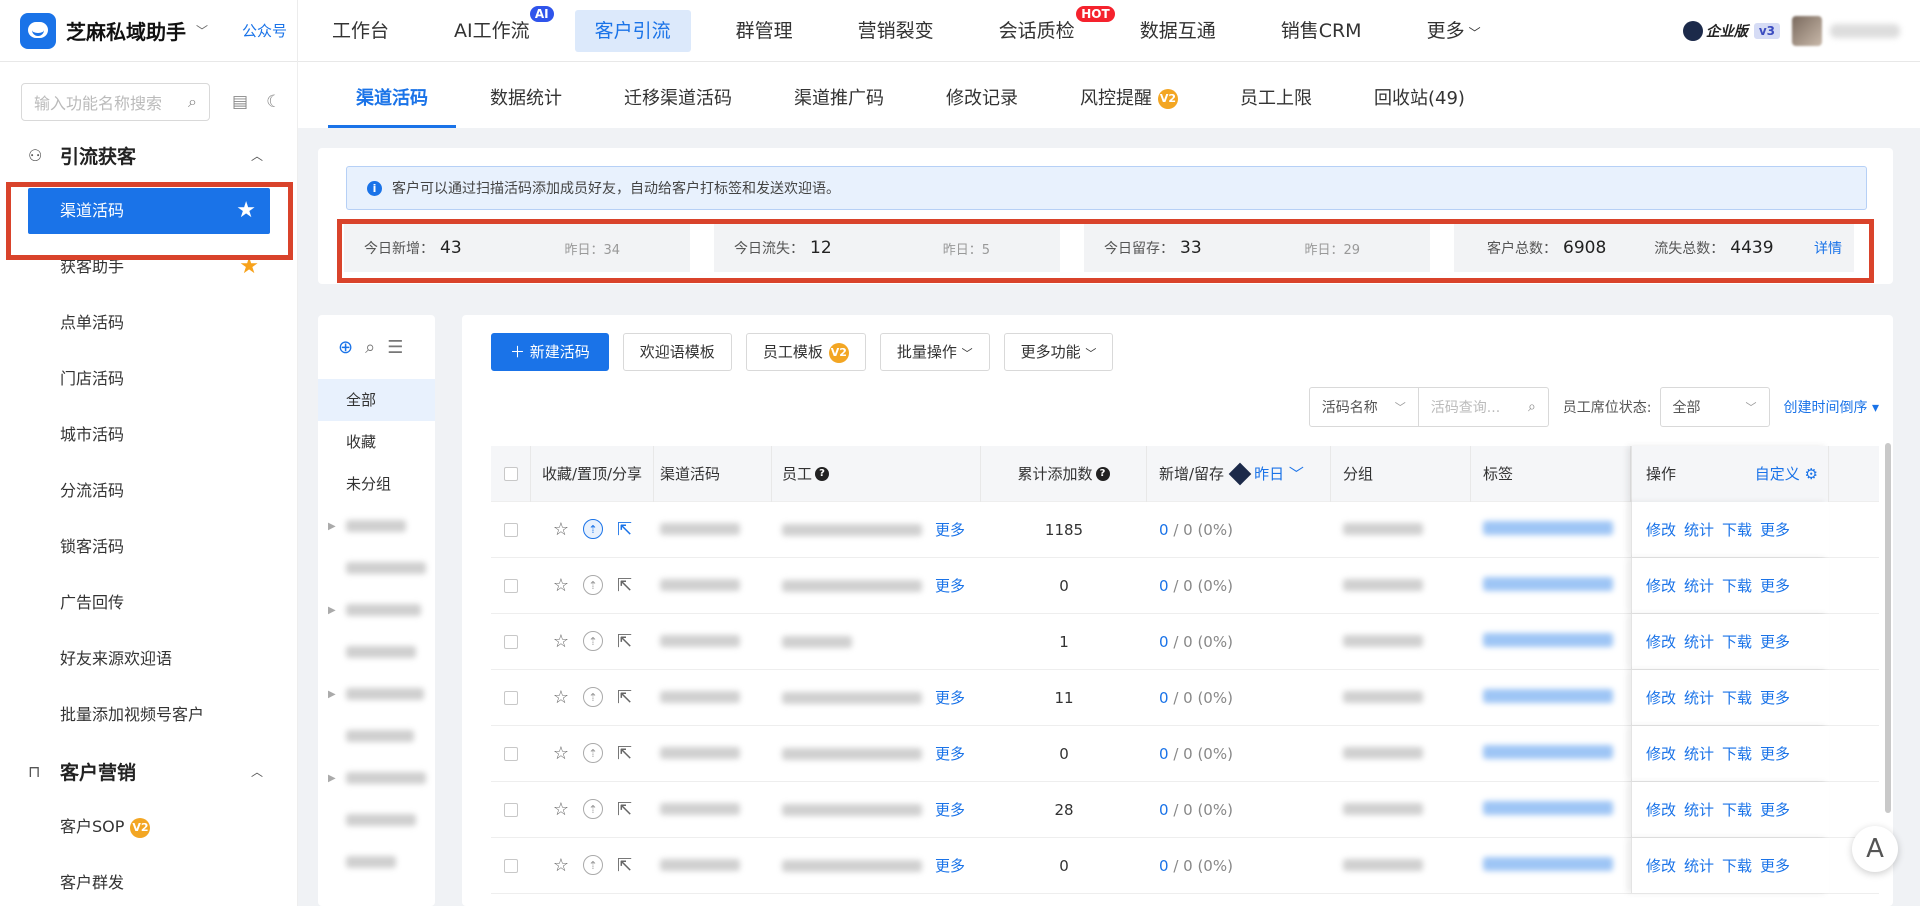  Describe the element at coordinates (550, 352) in the screenshot. I see `new-code-button: ＋ 新建活码` at that location.